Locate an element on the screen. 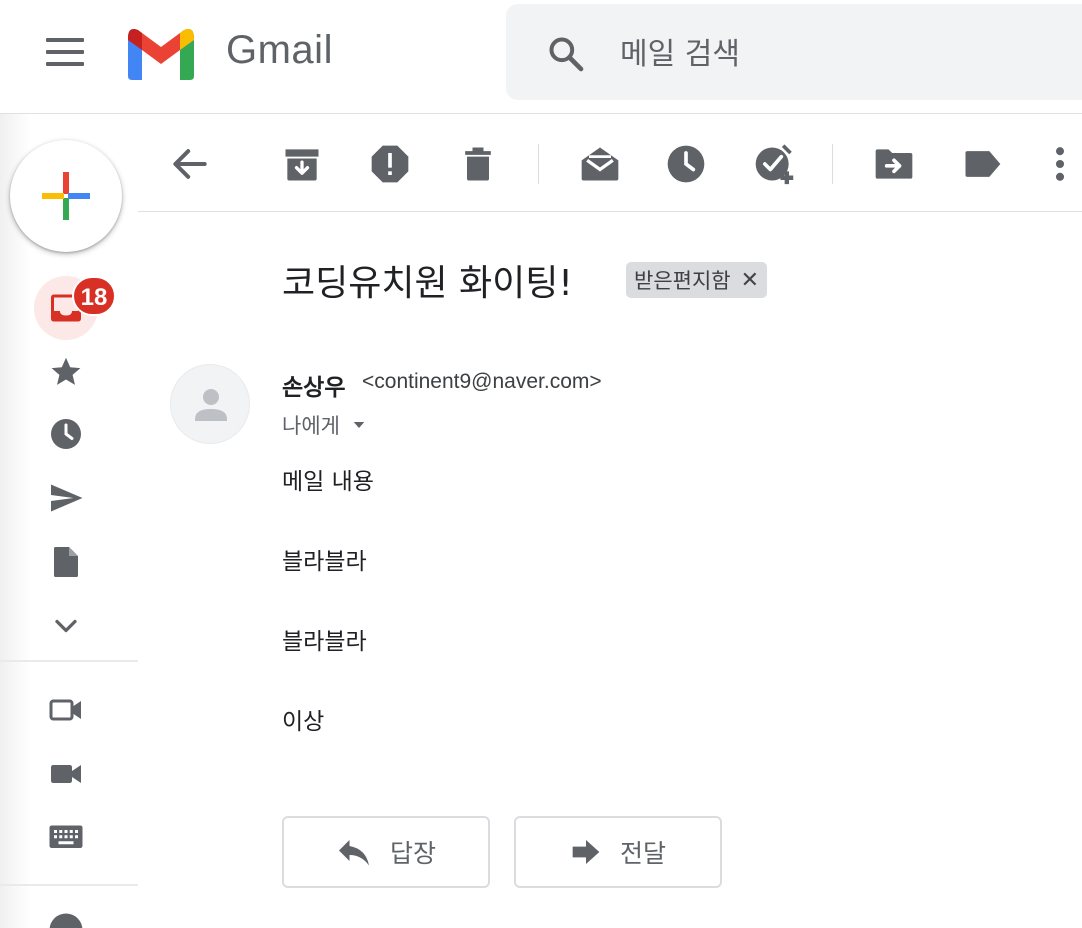  recipient-text: 나에게 is located at coordinates (311, 426).